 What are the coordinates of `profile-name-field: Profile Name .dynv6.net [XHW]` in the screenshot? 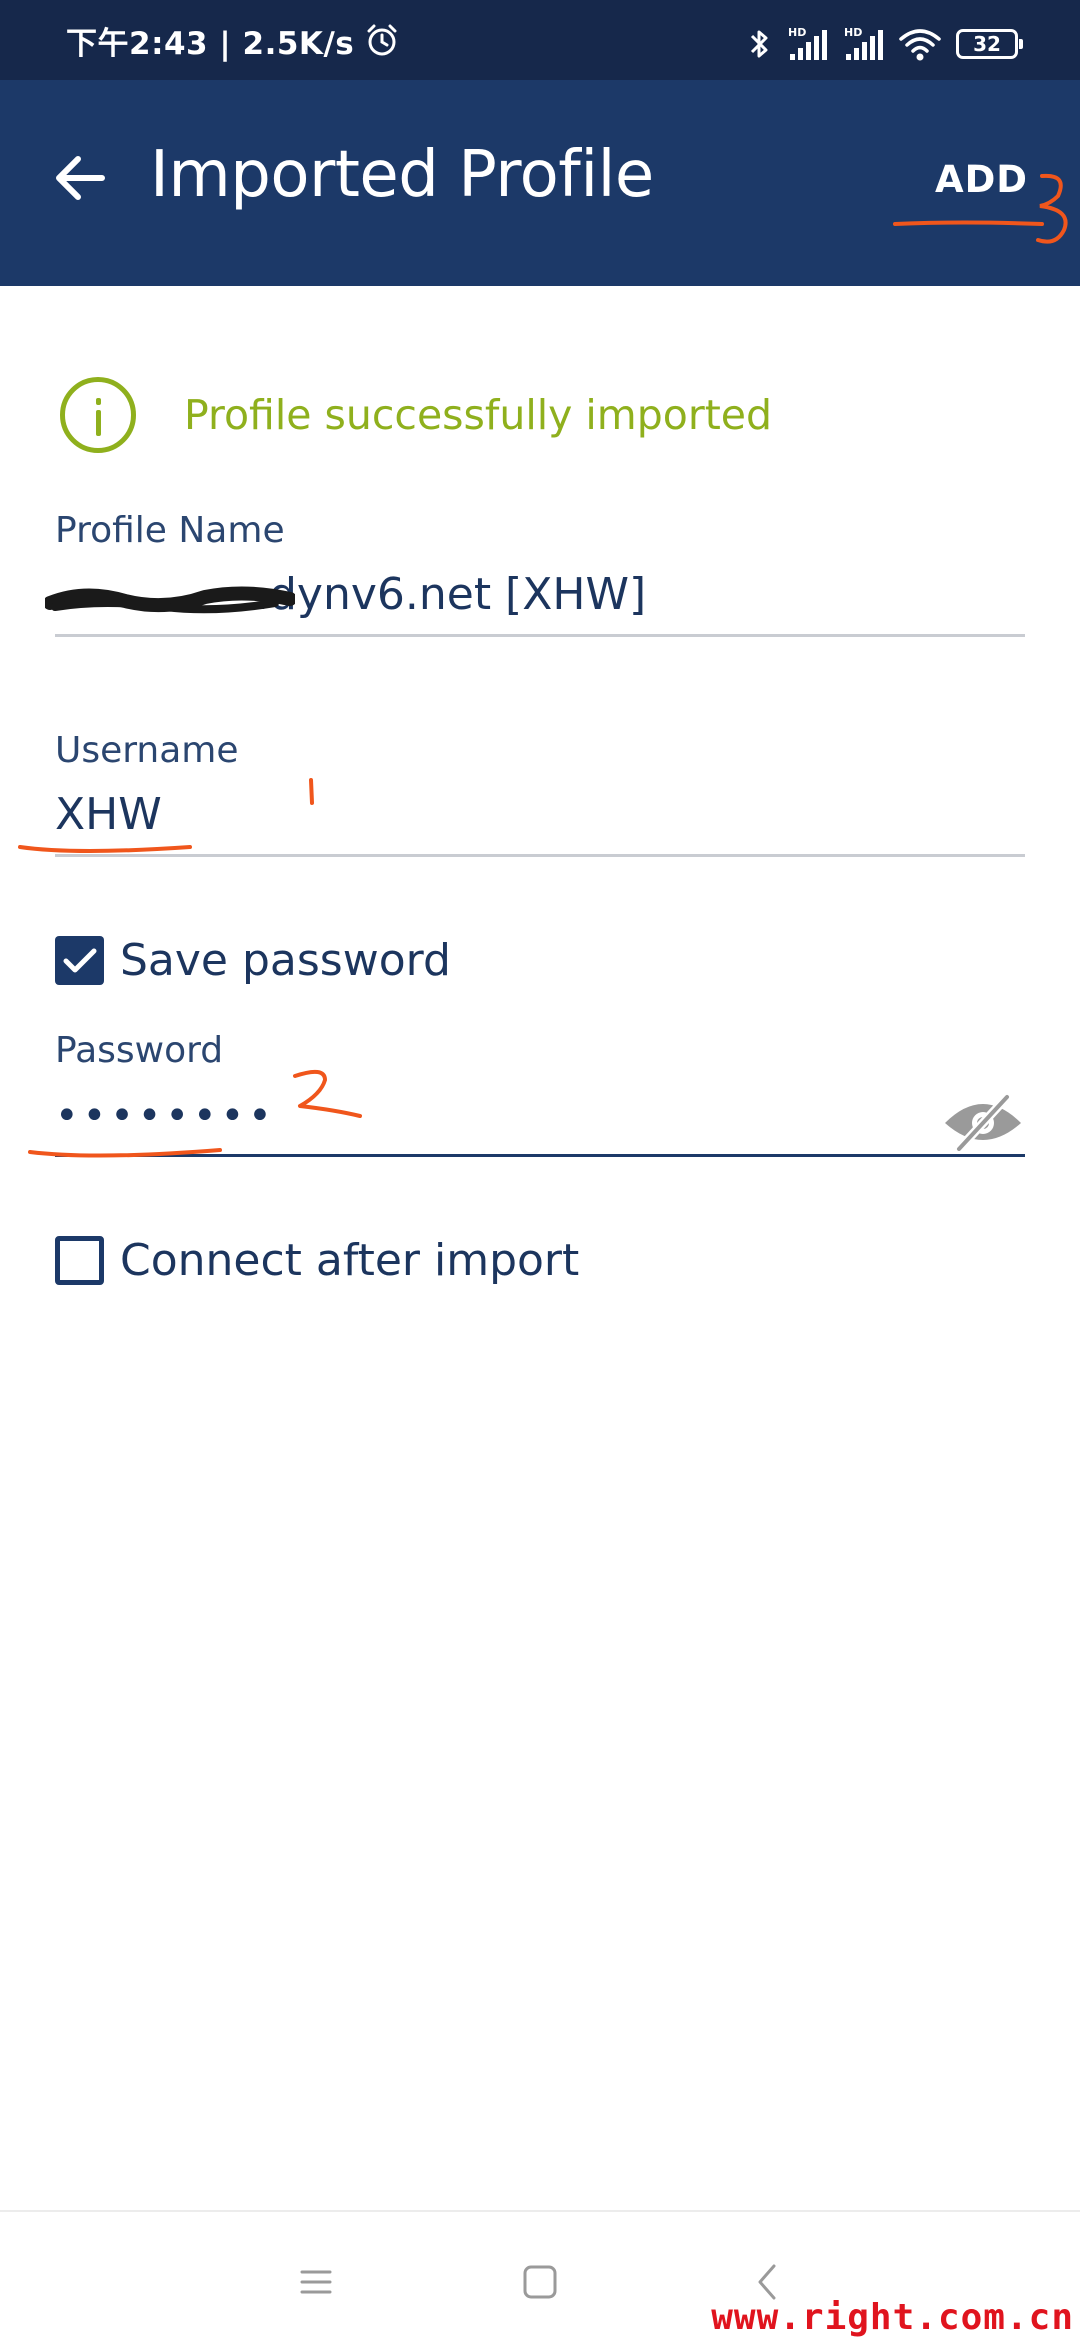 It's located at (535, 573).